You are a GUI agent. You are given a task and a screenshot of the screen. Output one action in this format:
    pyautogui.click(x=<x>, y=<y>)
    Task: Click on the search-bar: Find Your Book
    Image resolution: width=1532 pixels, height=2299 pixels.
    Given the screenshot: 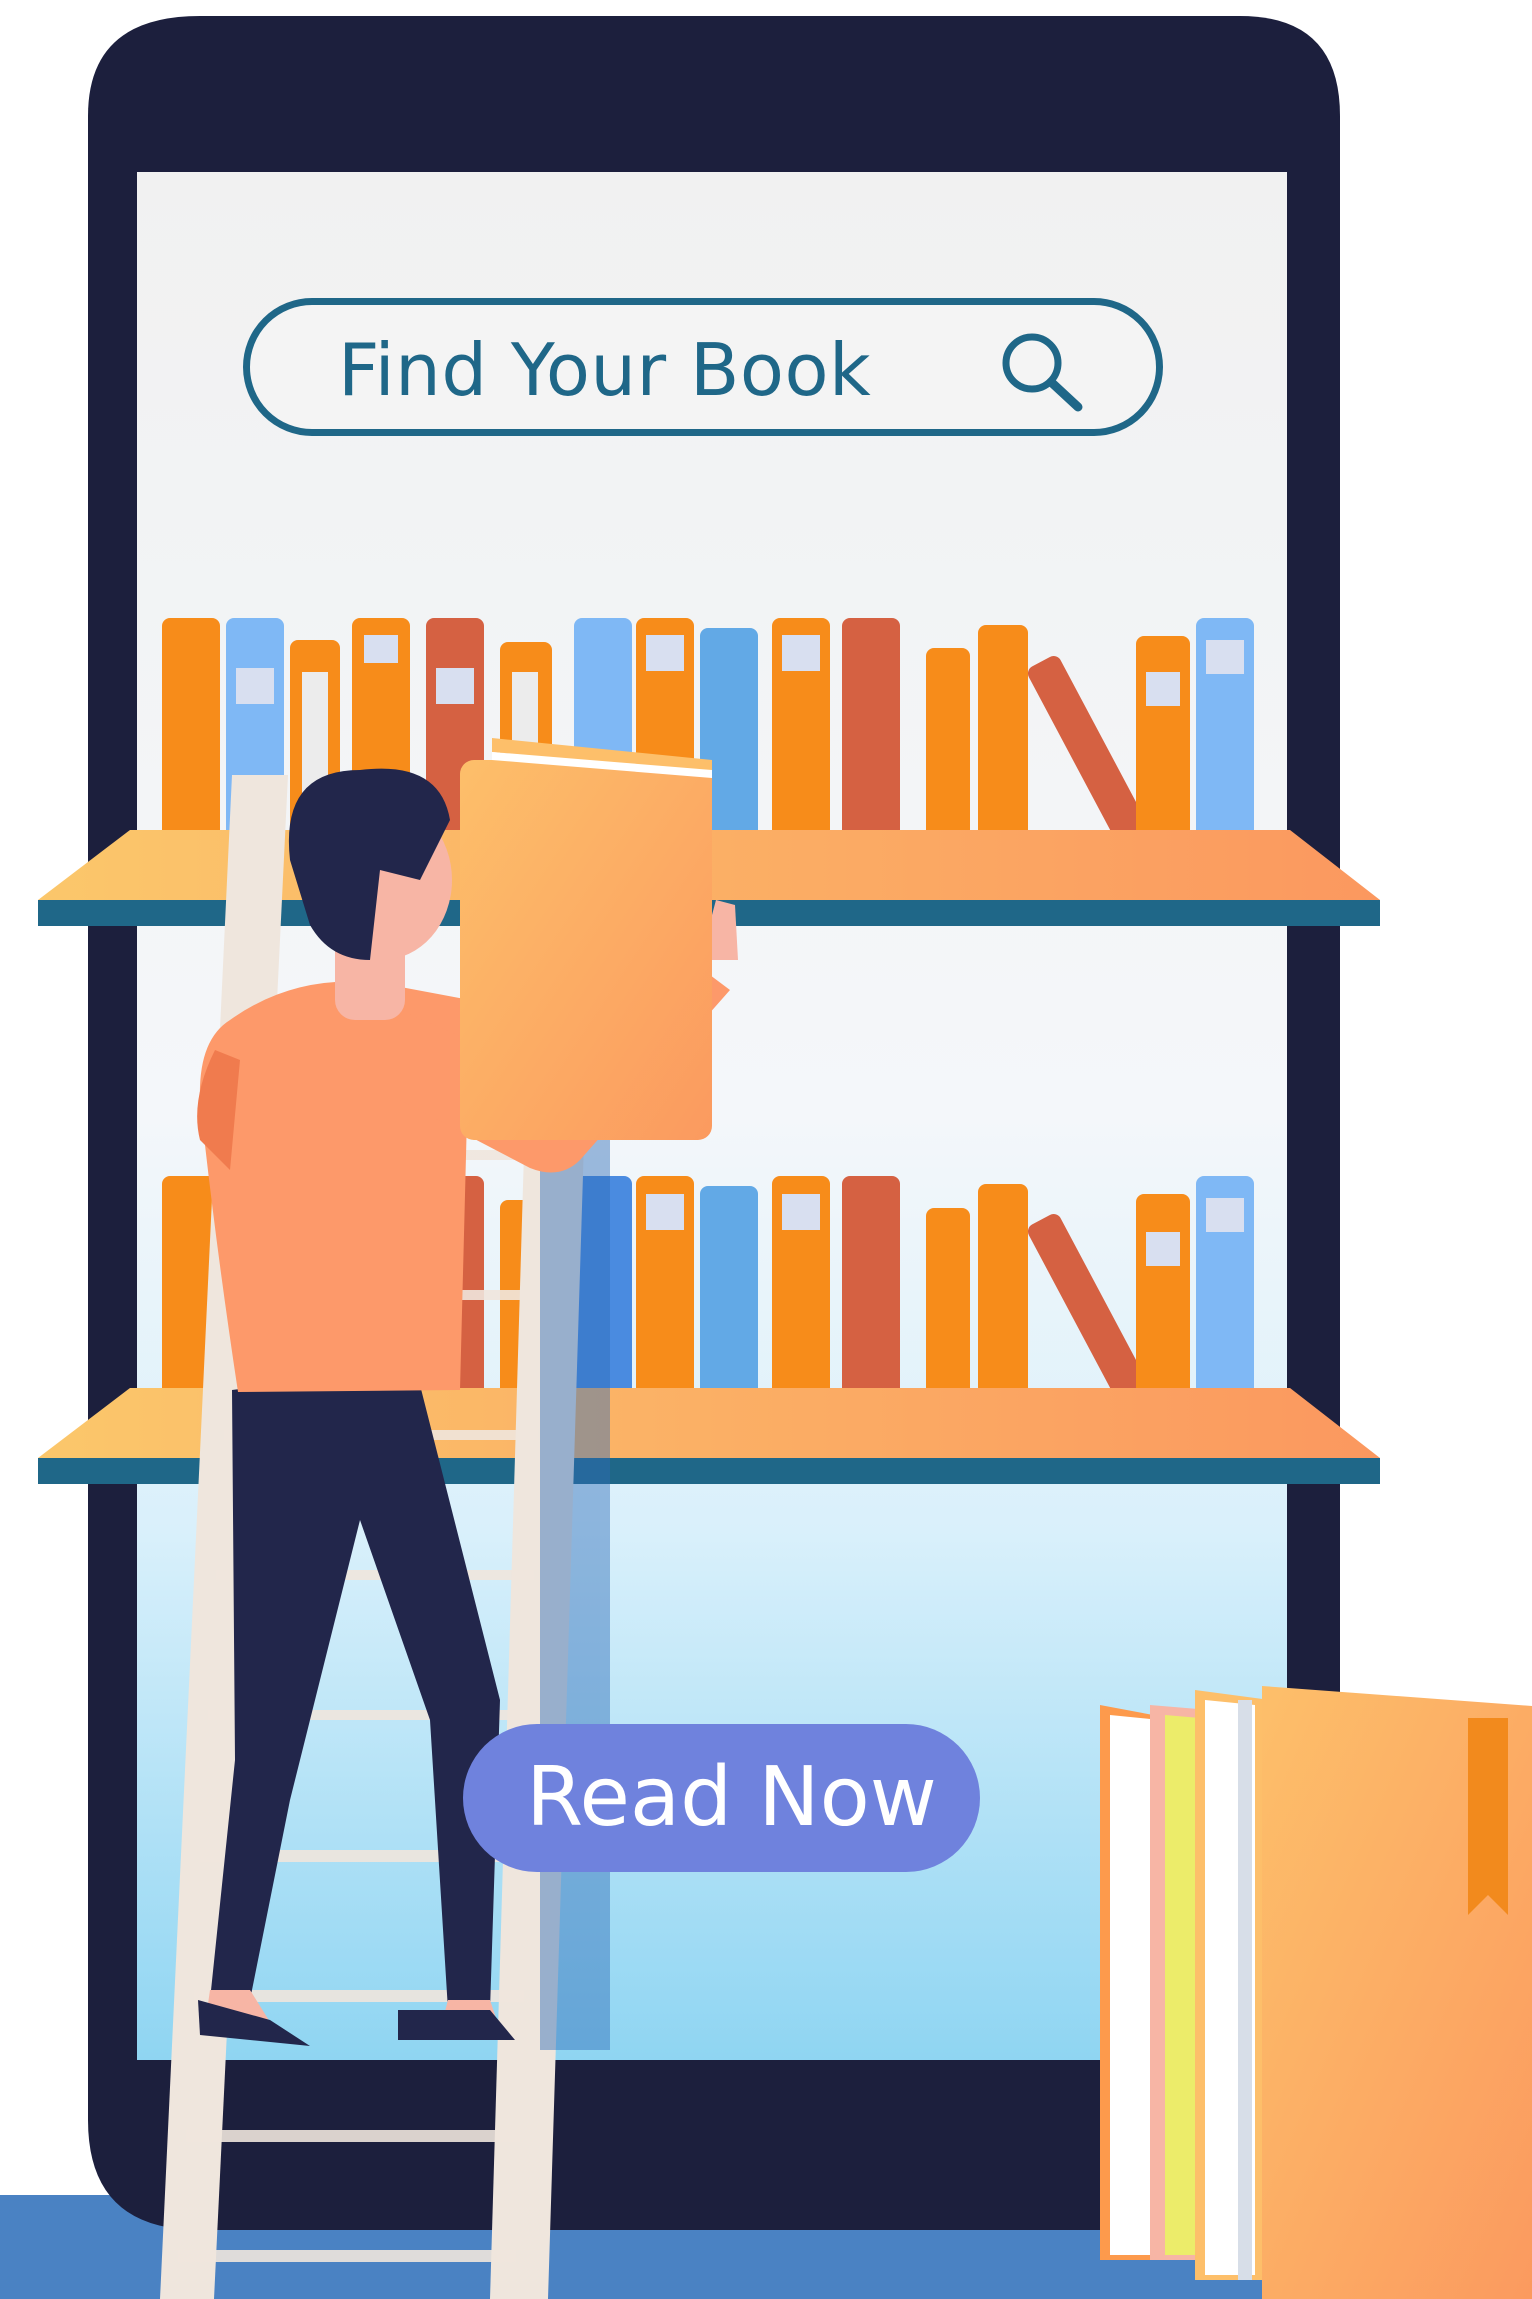 What is the action you would take?
    pyautogui.click(x=703, y=367)
    